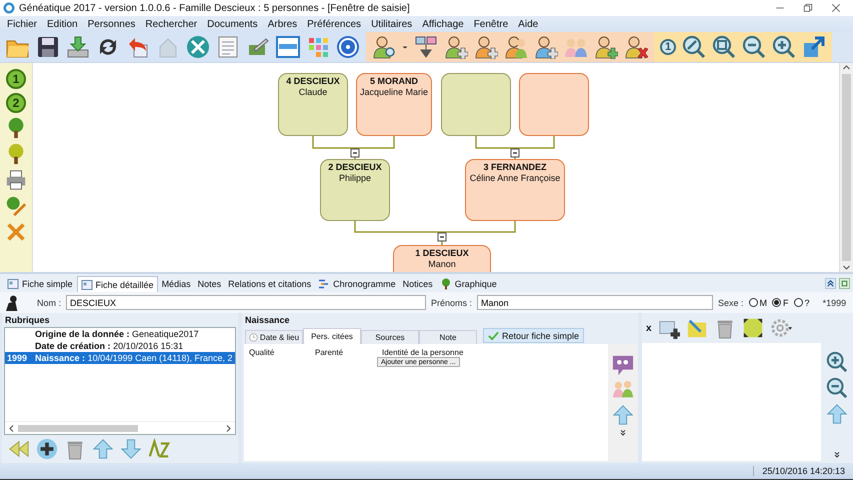 This screenshot has width=853, height=480. Describe the element at coordinates (830, 283) in the screenshot. I see `collapse-panel-icon` at that location.